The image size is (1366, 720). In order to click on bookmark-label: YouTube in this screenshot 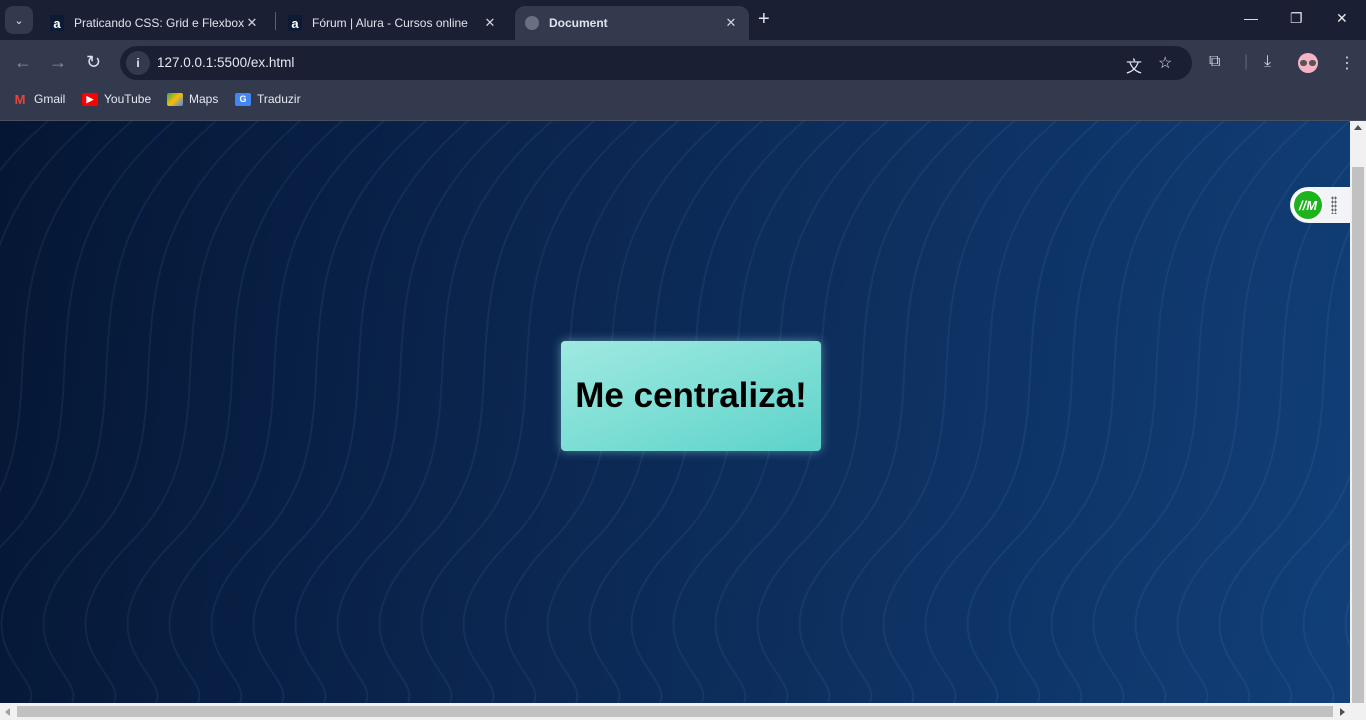, I will do `click(128, 99)`.